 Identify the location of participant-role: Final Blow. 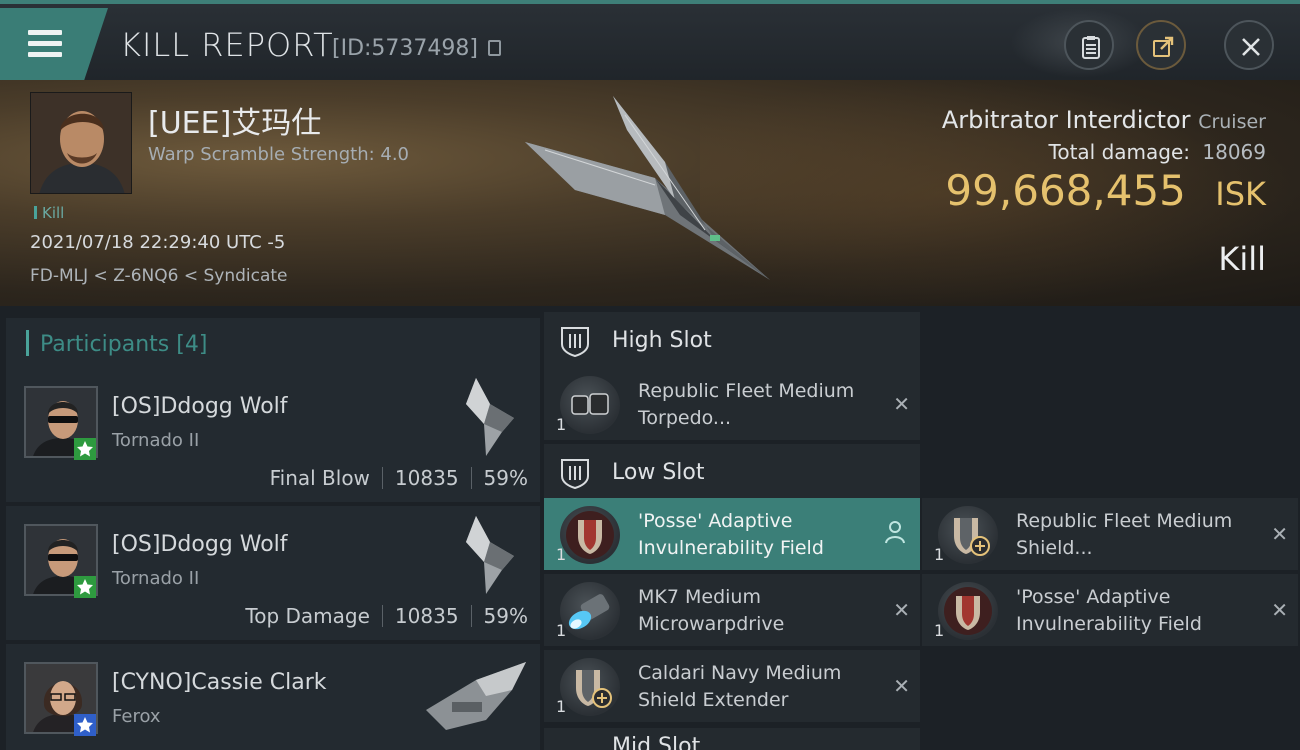
(319, 478).